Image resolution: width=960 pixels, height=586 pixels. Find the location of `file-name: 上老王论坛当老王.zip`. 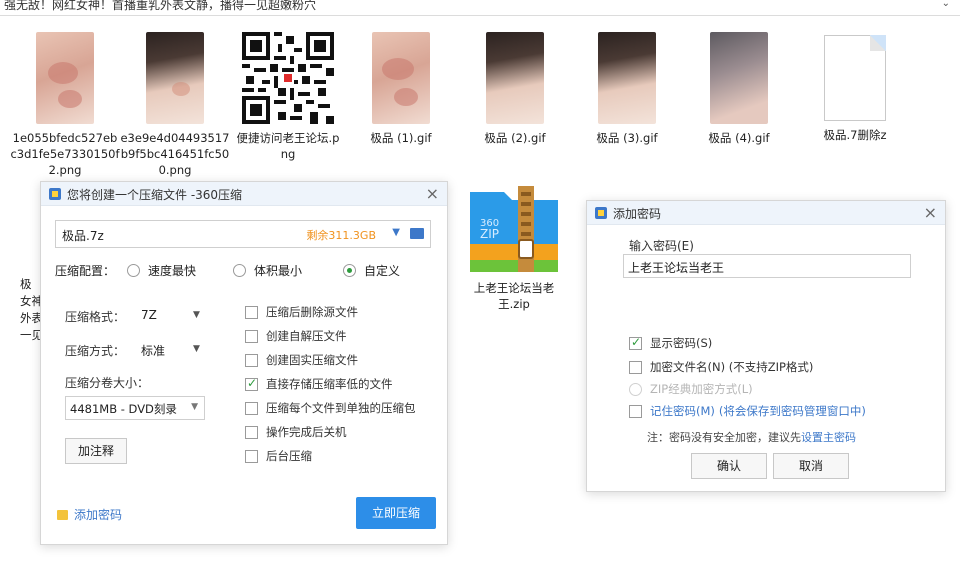

file-name: 上老王论坛当老王.zip is located at coordinates (514, 296).